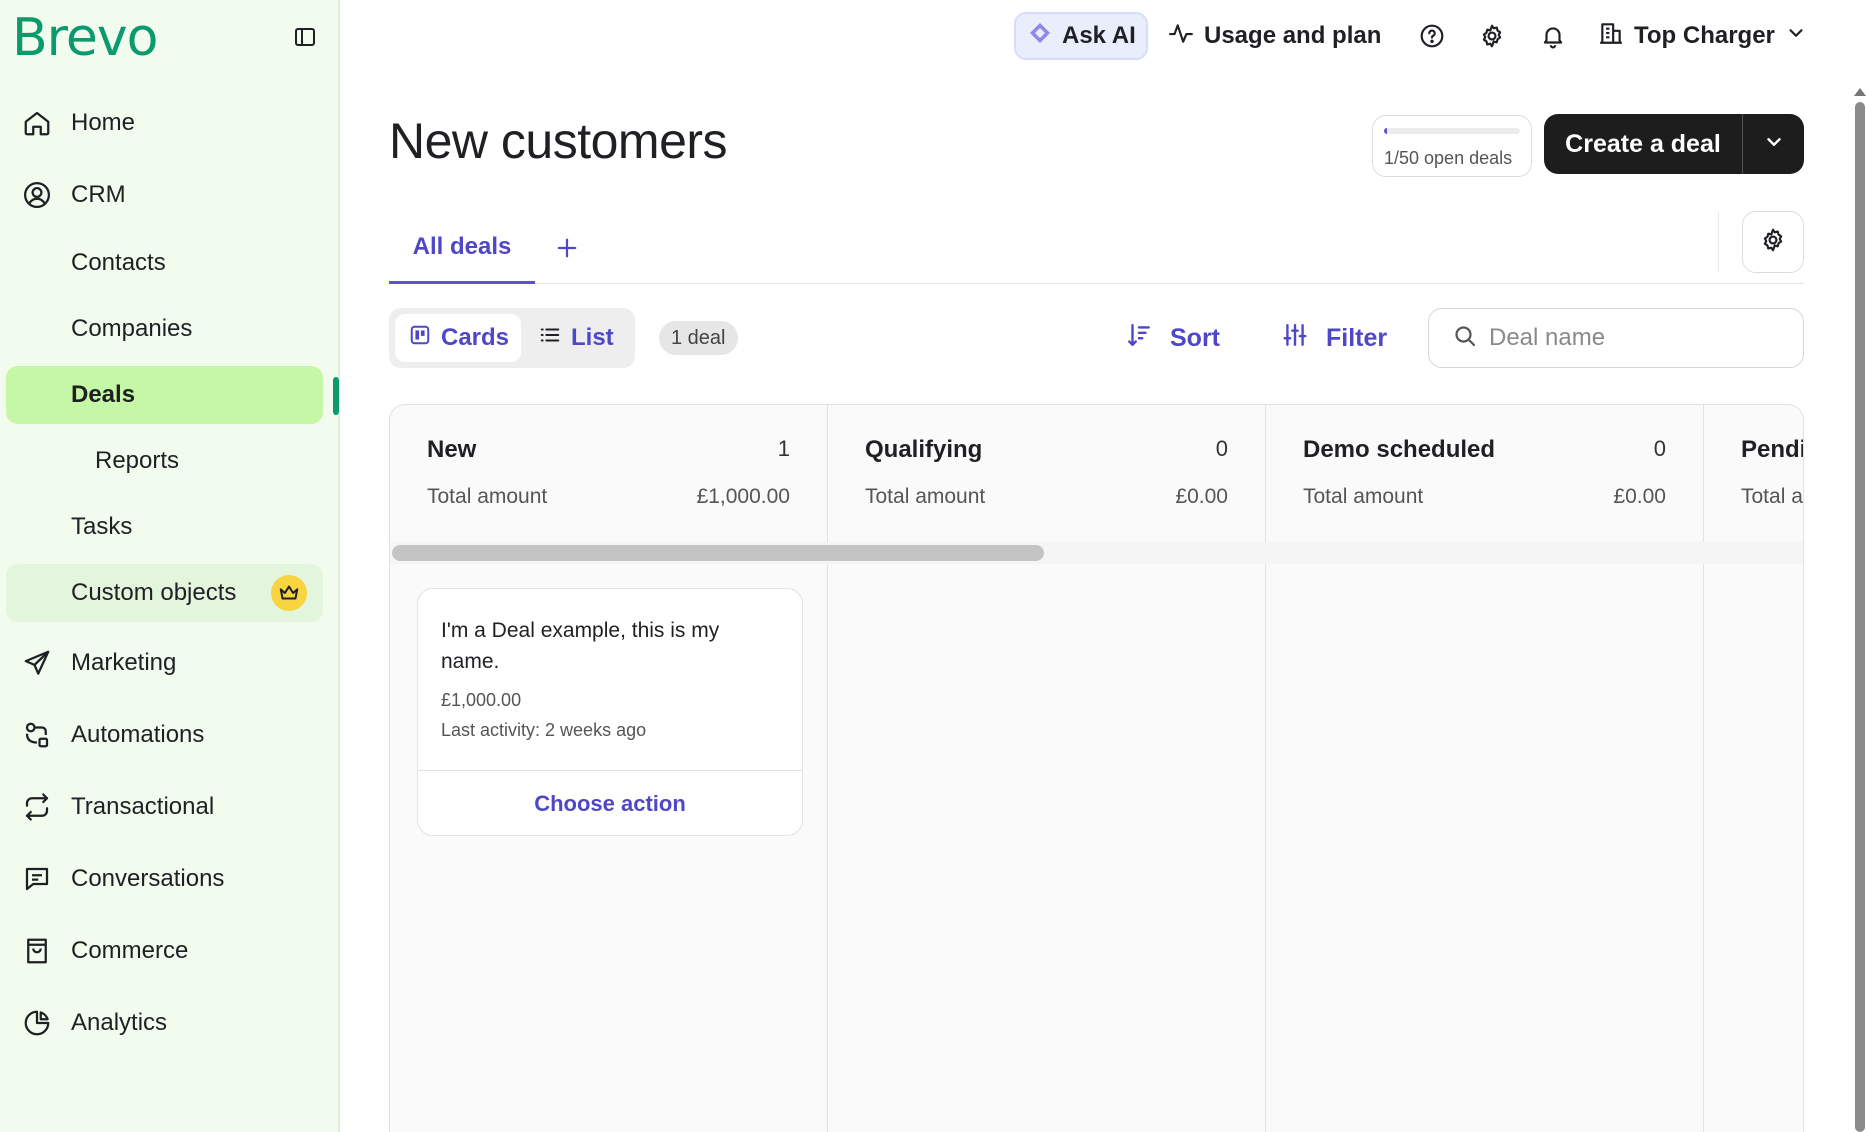 The width and height of the screenshot is (1866, 1132). Describe the element at coordinates (1221, 448) in the screenshot. I see `stage-count: 0` at that location.